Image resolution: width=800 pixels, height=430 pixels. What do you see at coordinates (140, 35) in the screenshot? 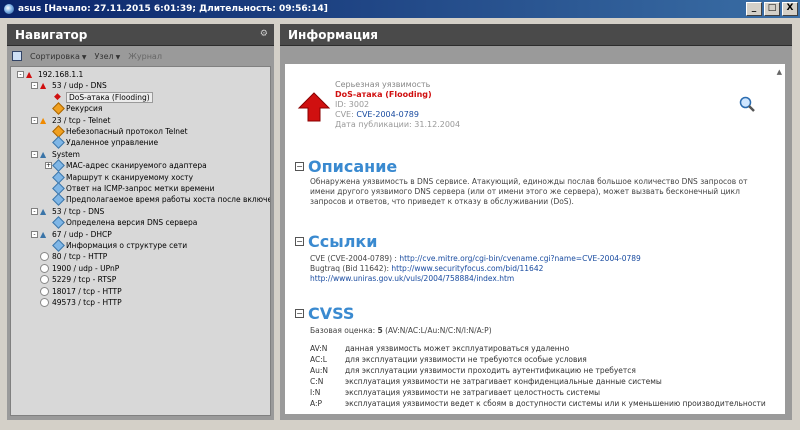
I see `navigator-header: Навигатор ⚙` at bounding box center [140, 35].